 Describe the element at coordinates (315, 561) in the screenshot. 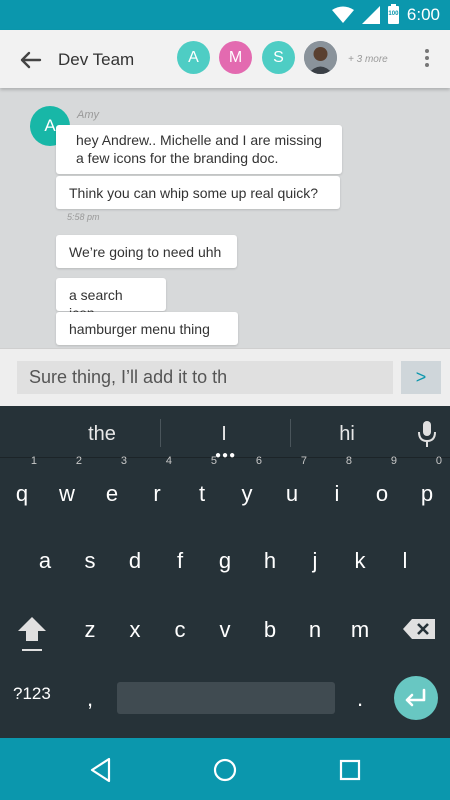

I see `key-j: j` at that location.